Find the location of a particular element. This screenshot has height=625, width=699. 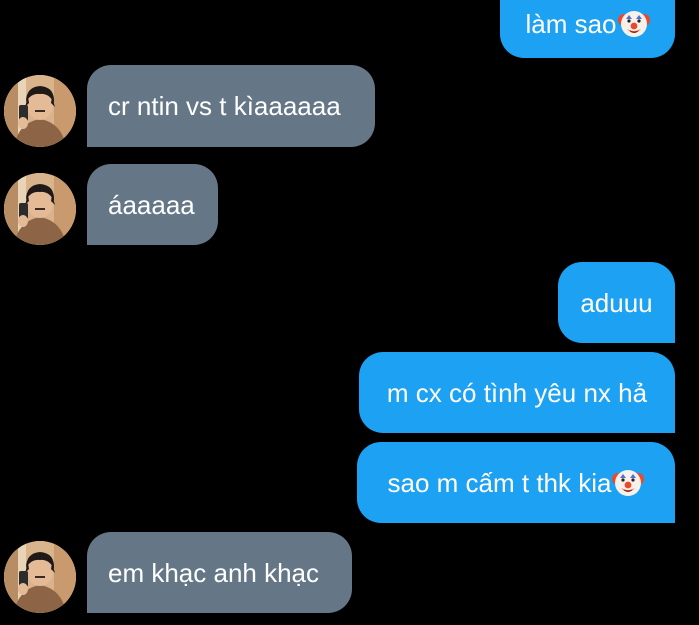

message-text: sao m cấm t thk kia is located at coordinates (499, 482).